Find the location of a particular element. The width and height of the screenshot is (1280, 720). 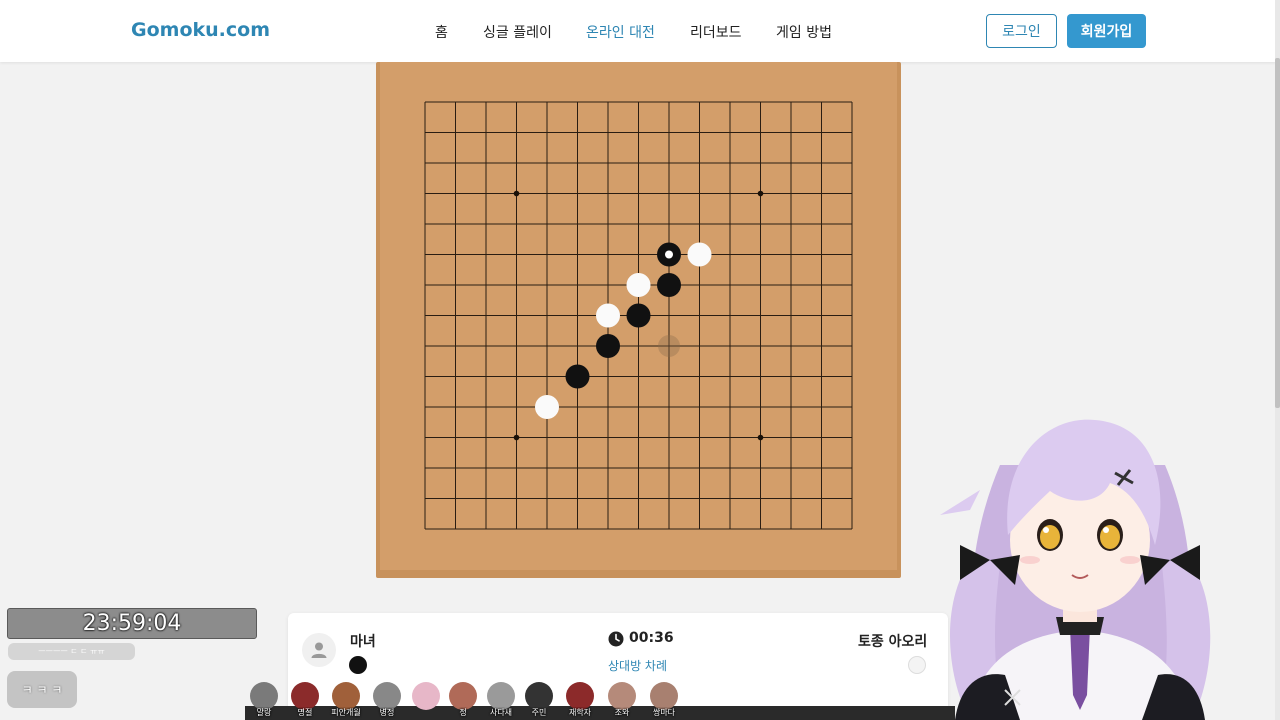

viewer-avatar: 명절 is located at coordinates (305, 700).